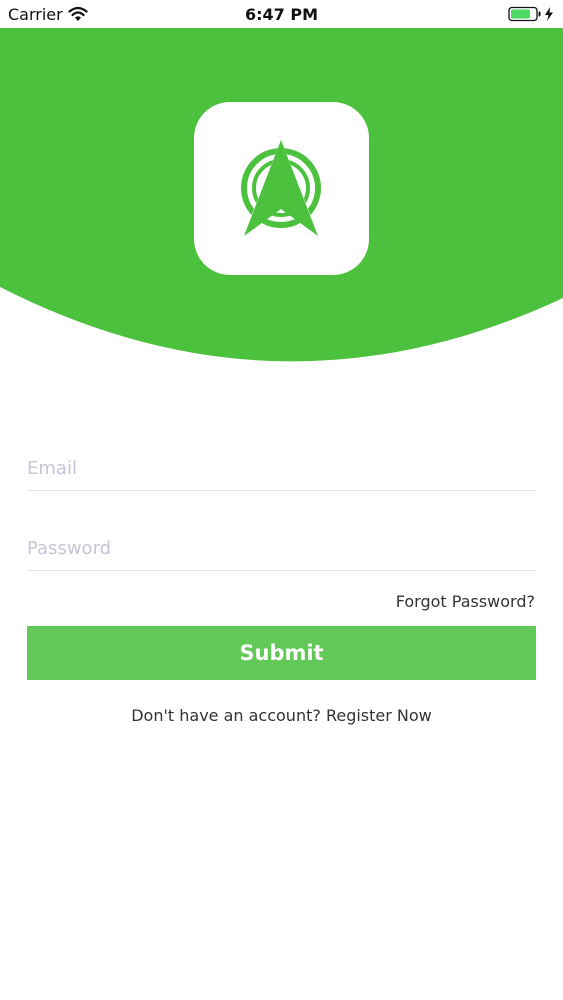 This screenshot has height=1000, width=563. Describe the element at coordinates (226, 715) in the screenshot. I see `register-prompt-text: Don't have an account?` at that location.